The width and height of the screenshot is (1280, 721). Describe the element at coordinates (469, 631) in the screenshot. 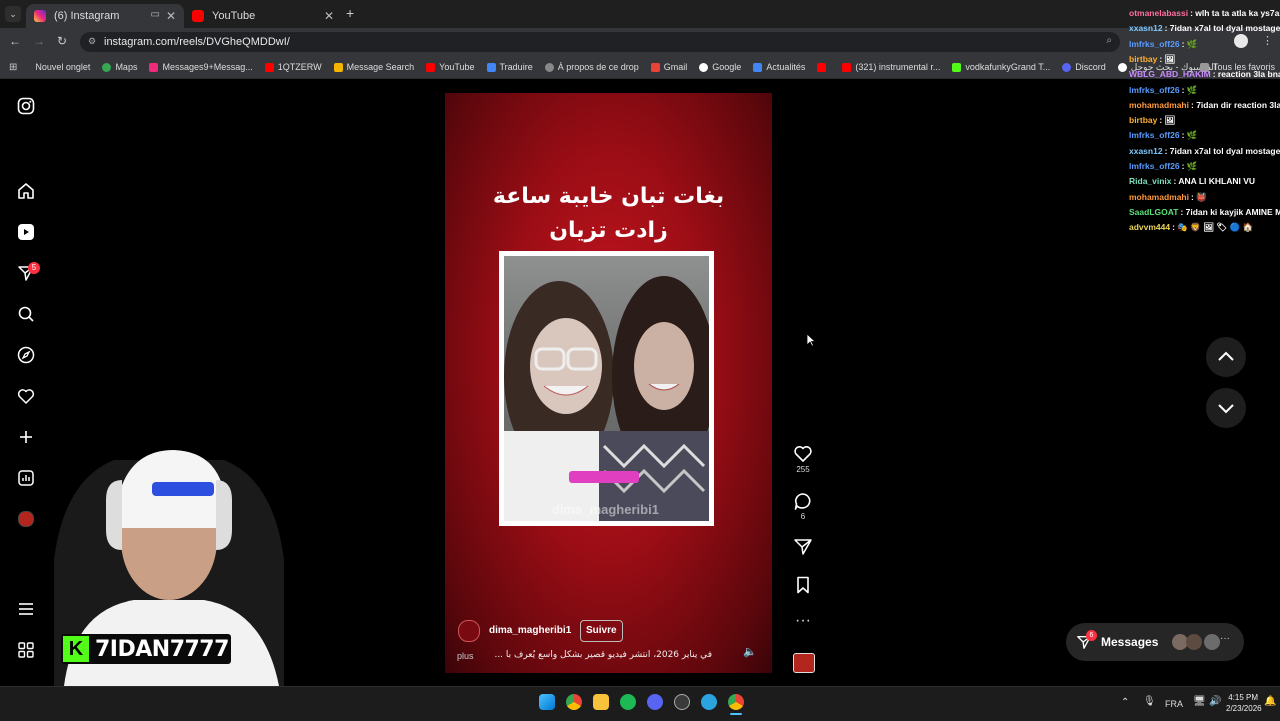

I see `author-avatar` at that location.